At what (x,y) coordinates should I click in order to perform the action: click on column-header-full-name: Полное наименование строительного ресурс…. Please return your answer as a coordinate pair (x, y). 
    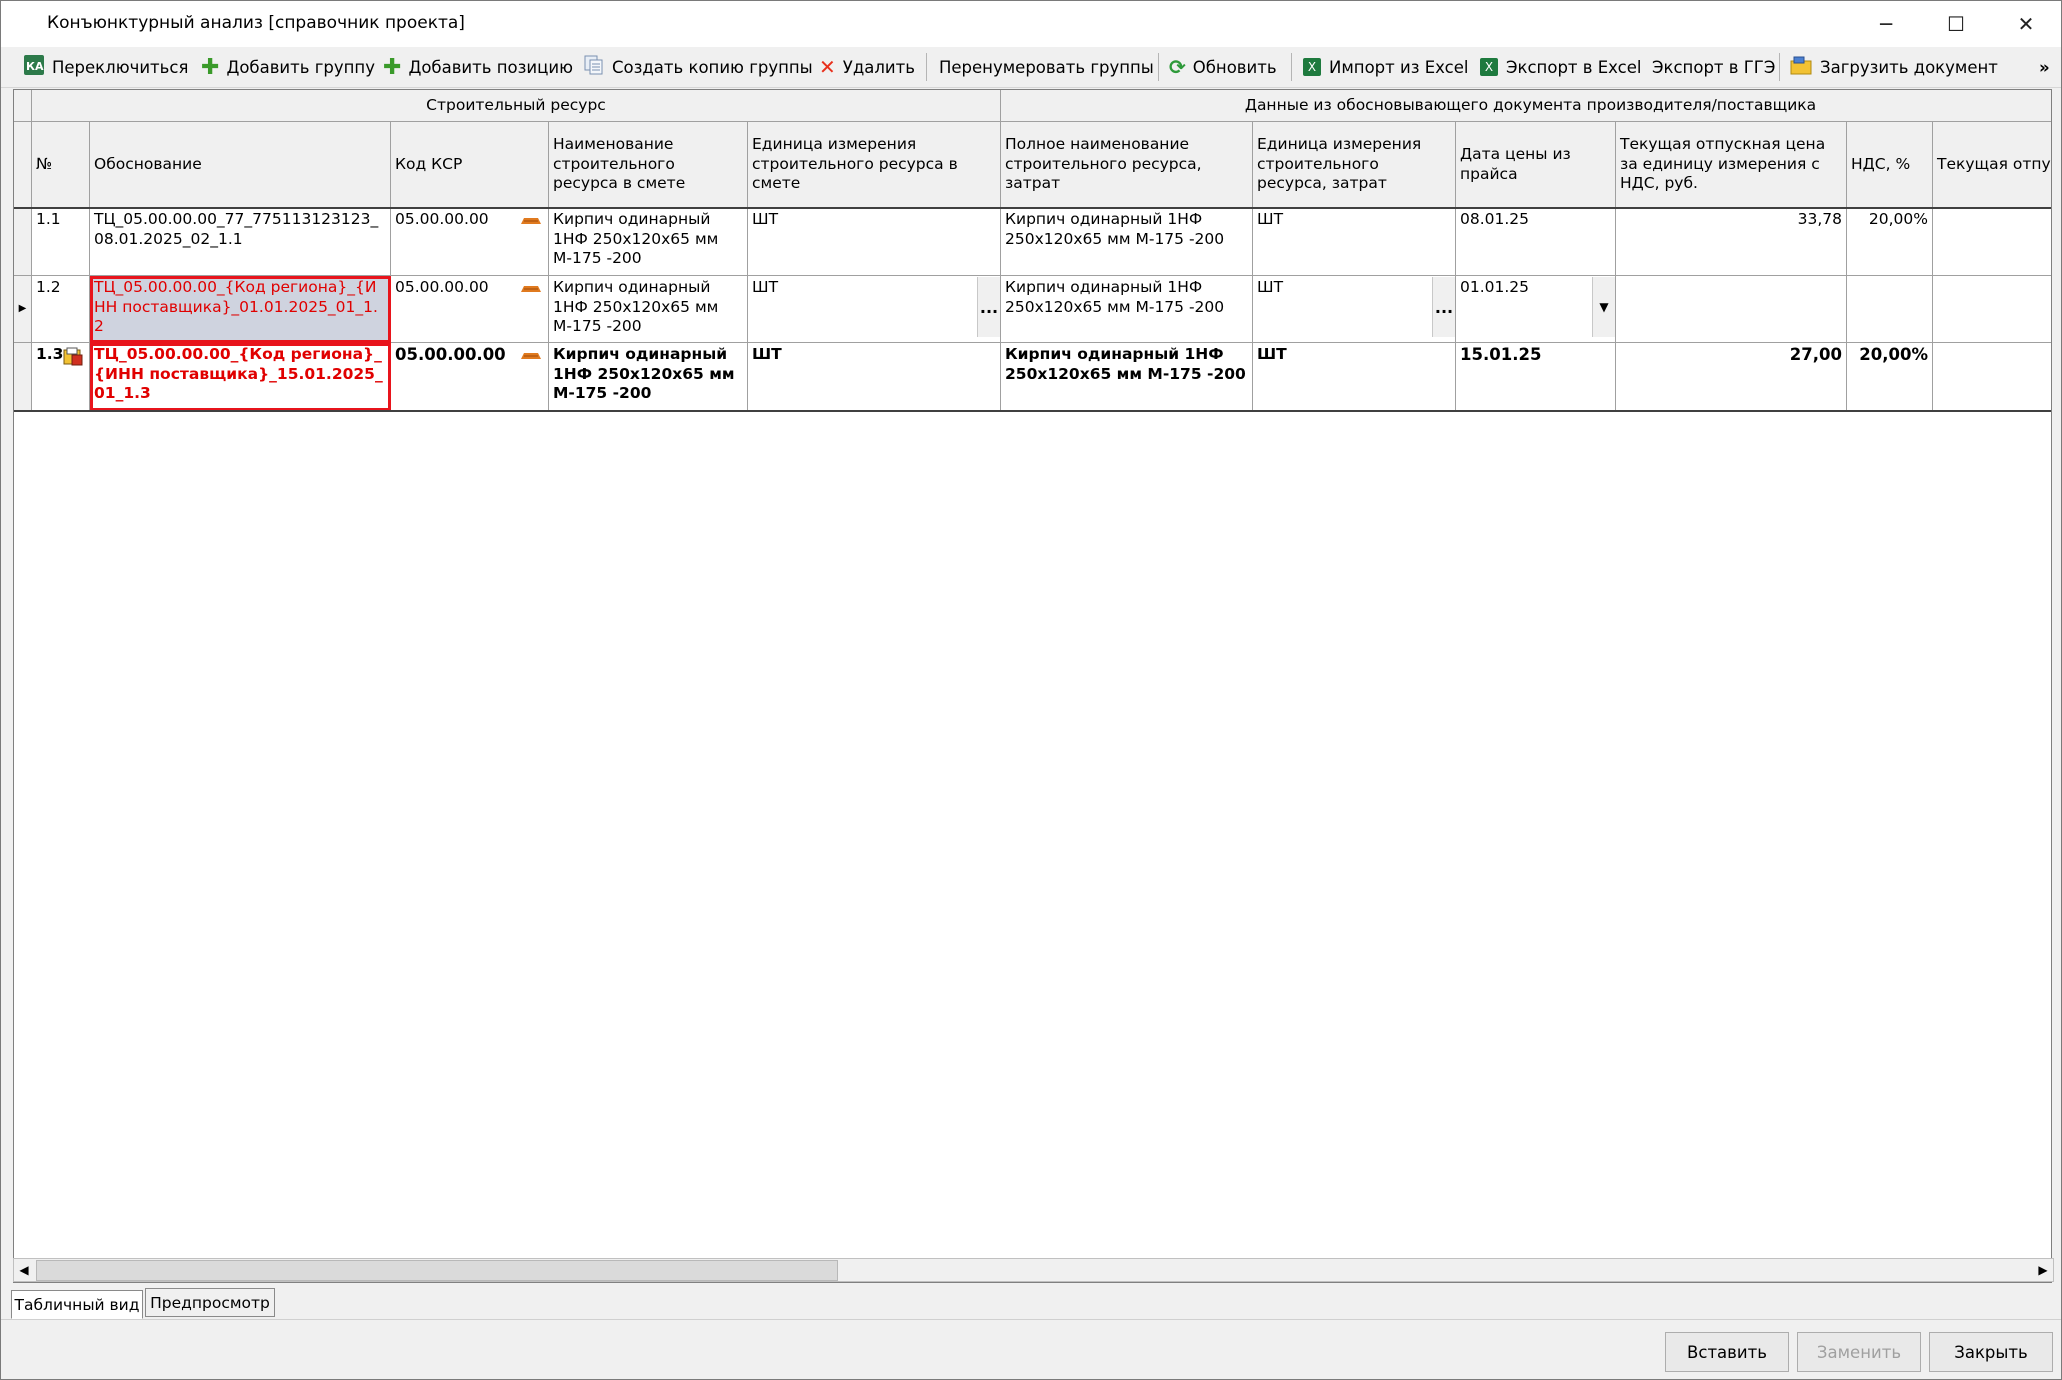
    Looking at the image, I should click on (1127, 165).